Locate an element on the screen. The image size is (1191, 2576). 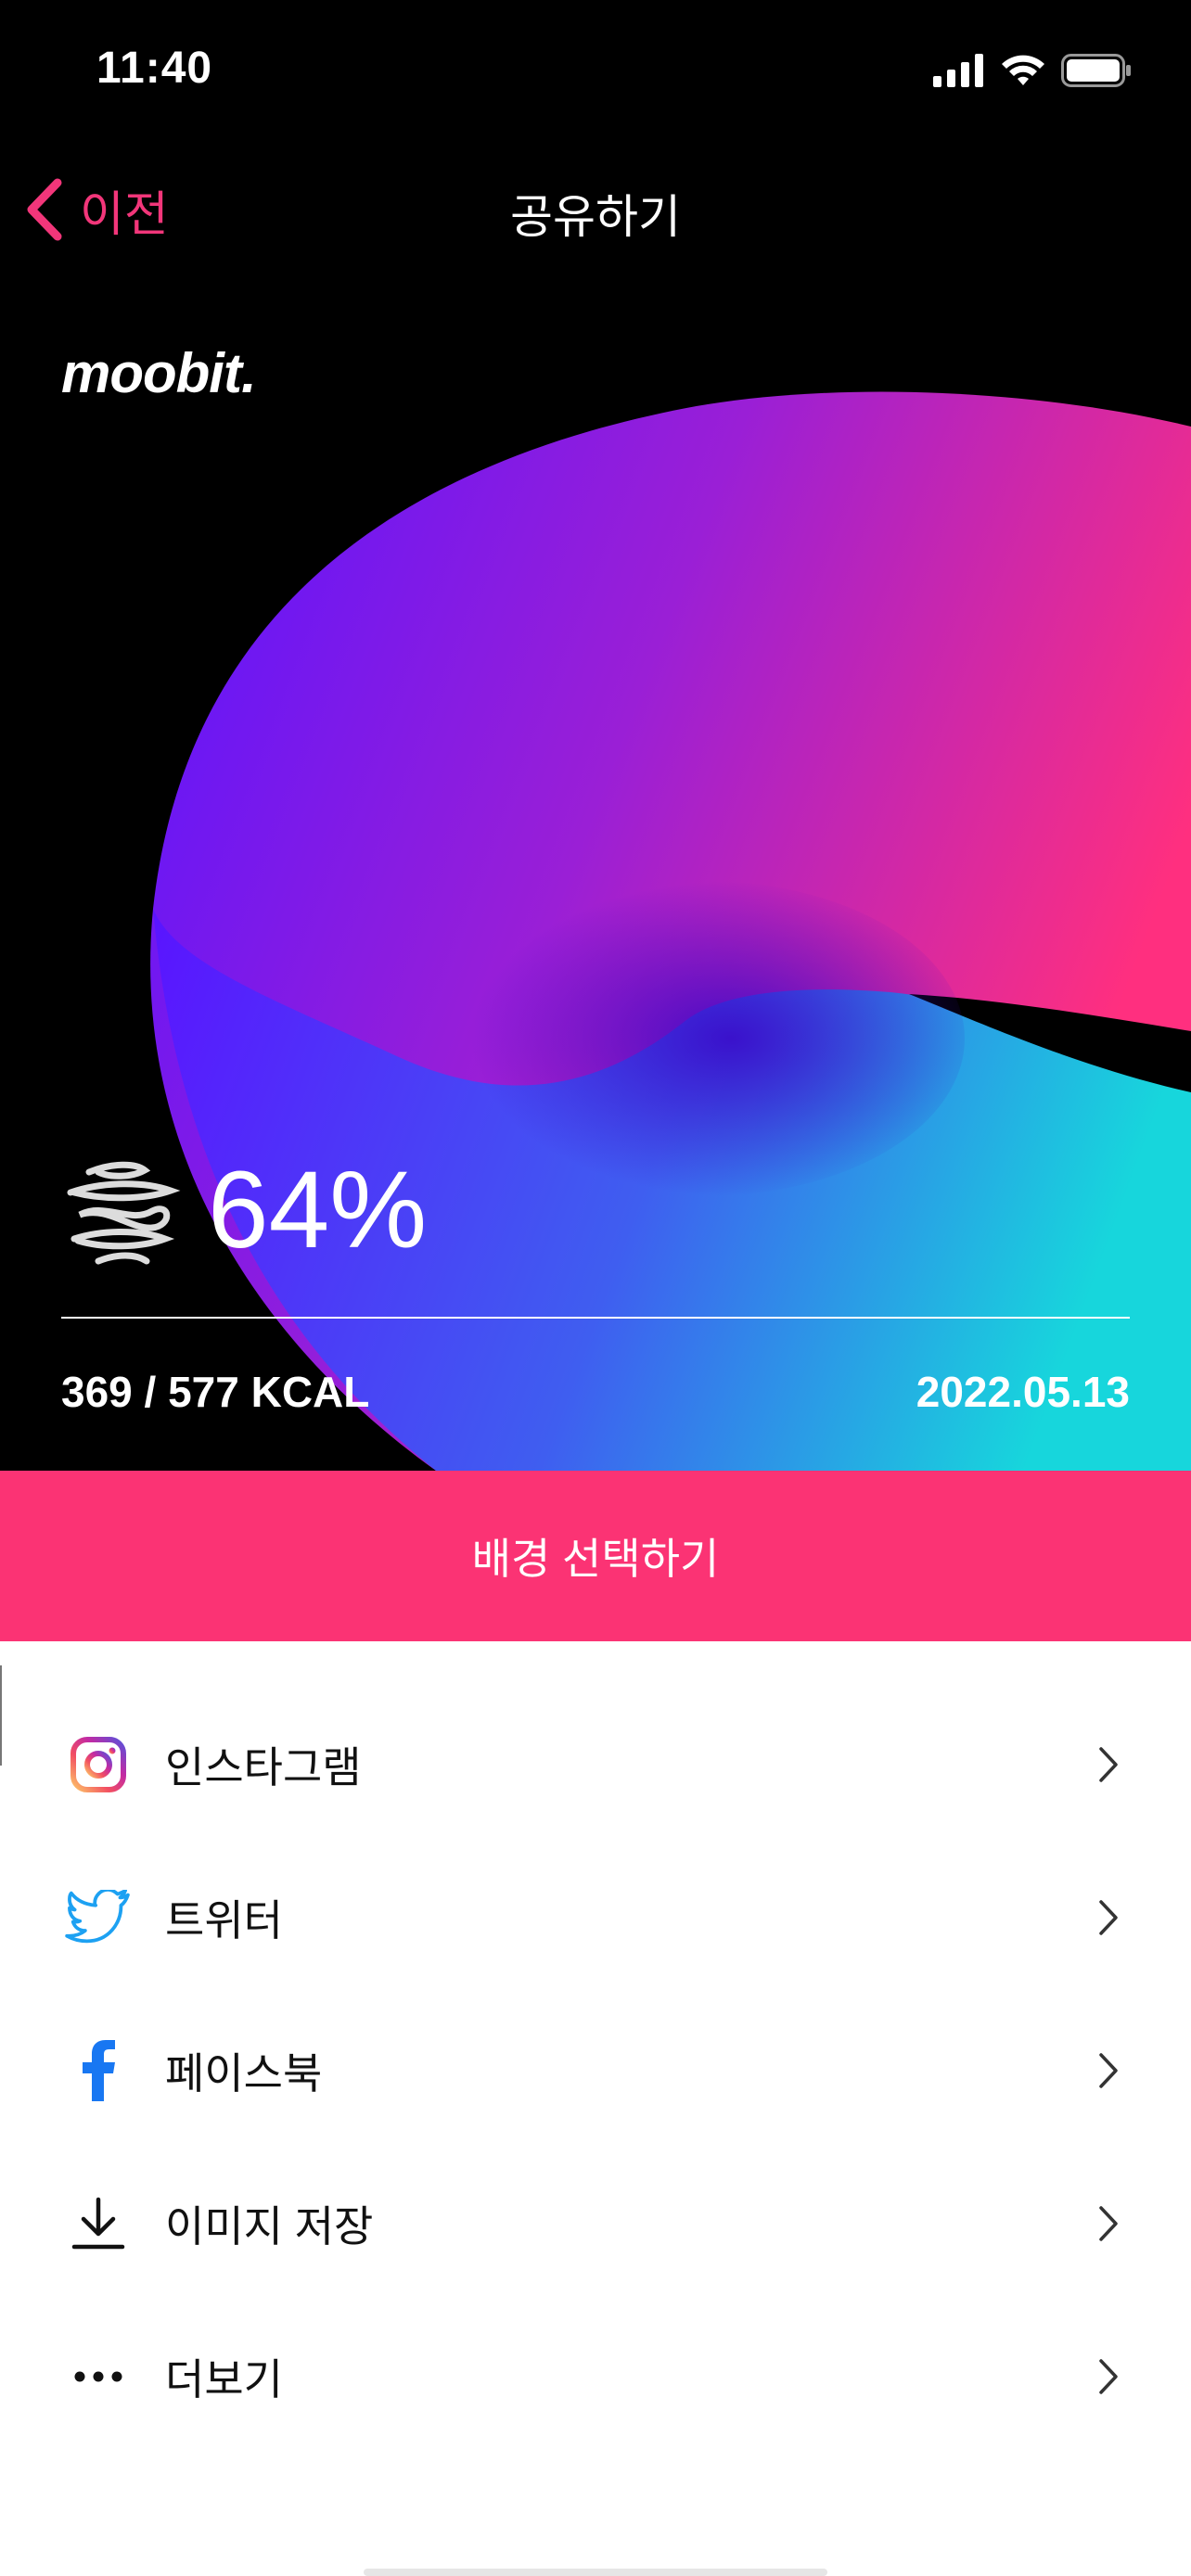
select-background-button: 배경 선택하기 is located at coordinates (595, 1556).